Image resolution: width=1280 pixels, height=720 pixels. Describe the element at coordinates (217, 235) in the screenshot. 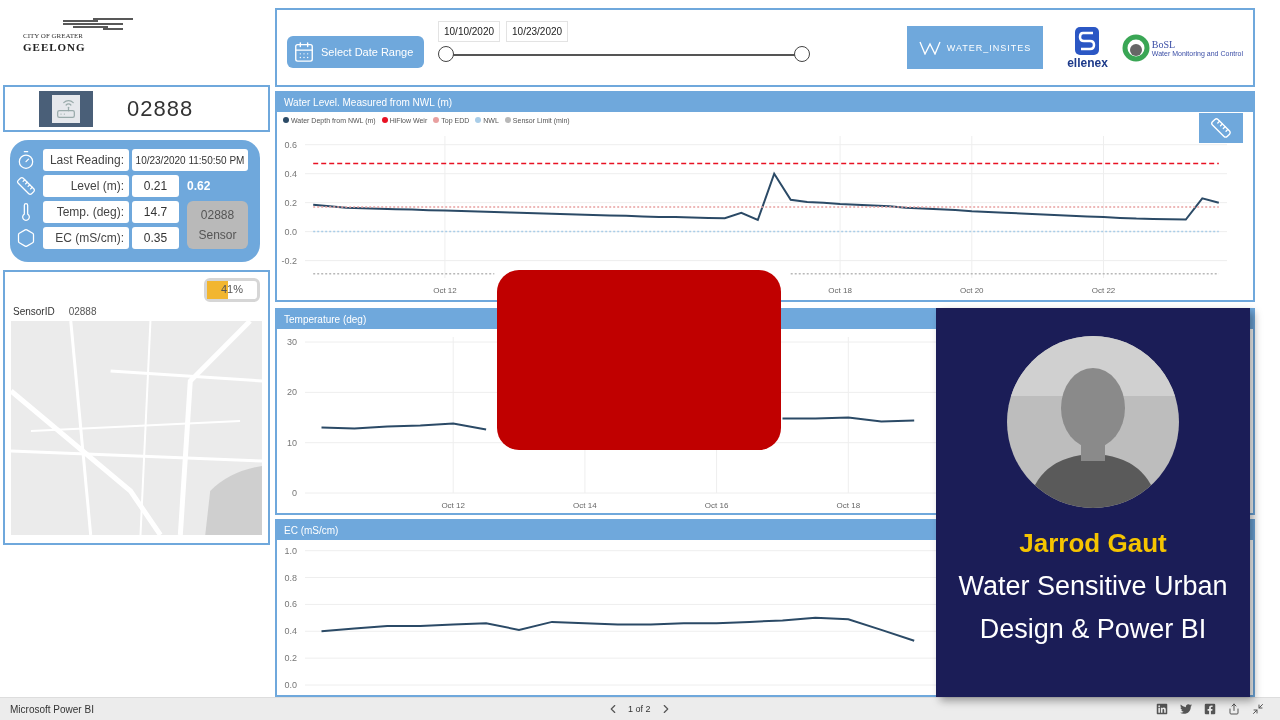

I see `sensor-card-label: Sensor` at that location.